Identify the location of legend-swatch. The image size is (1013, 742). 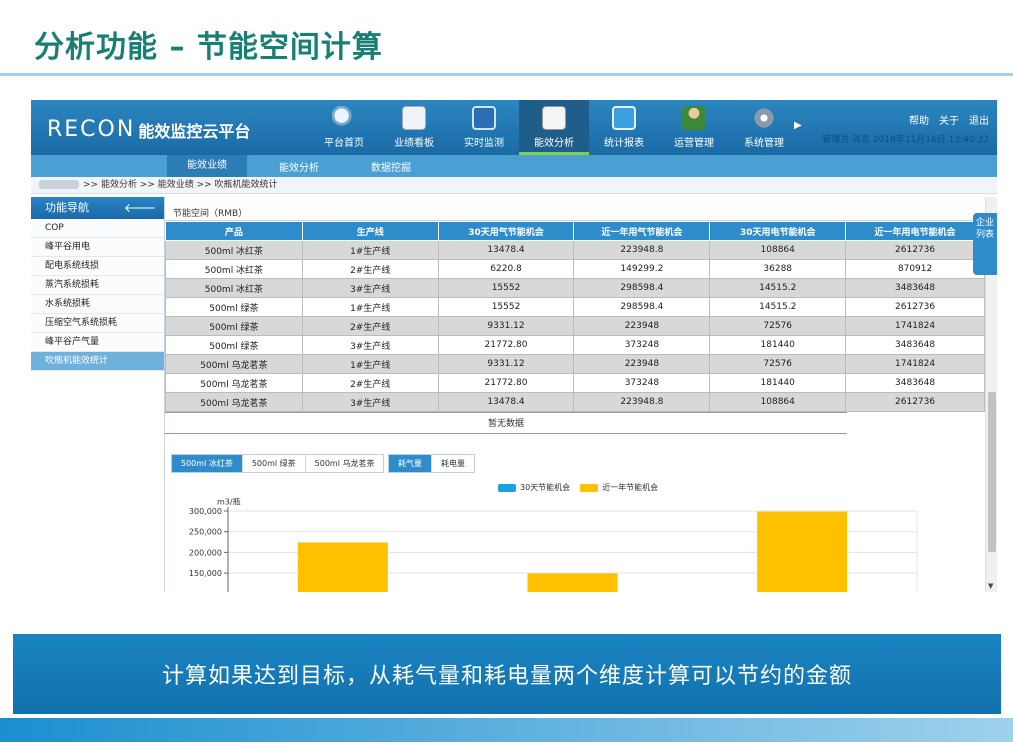
(589, 487).